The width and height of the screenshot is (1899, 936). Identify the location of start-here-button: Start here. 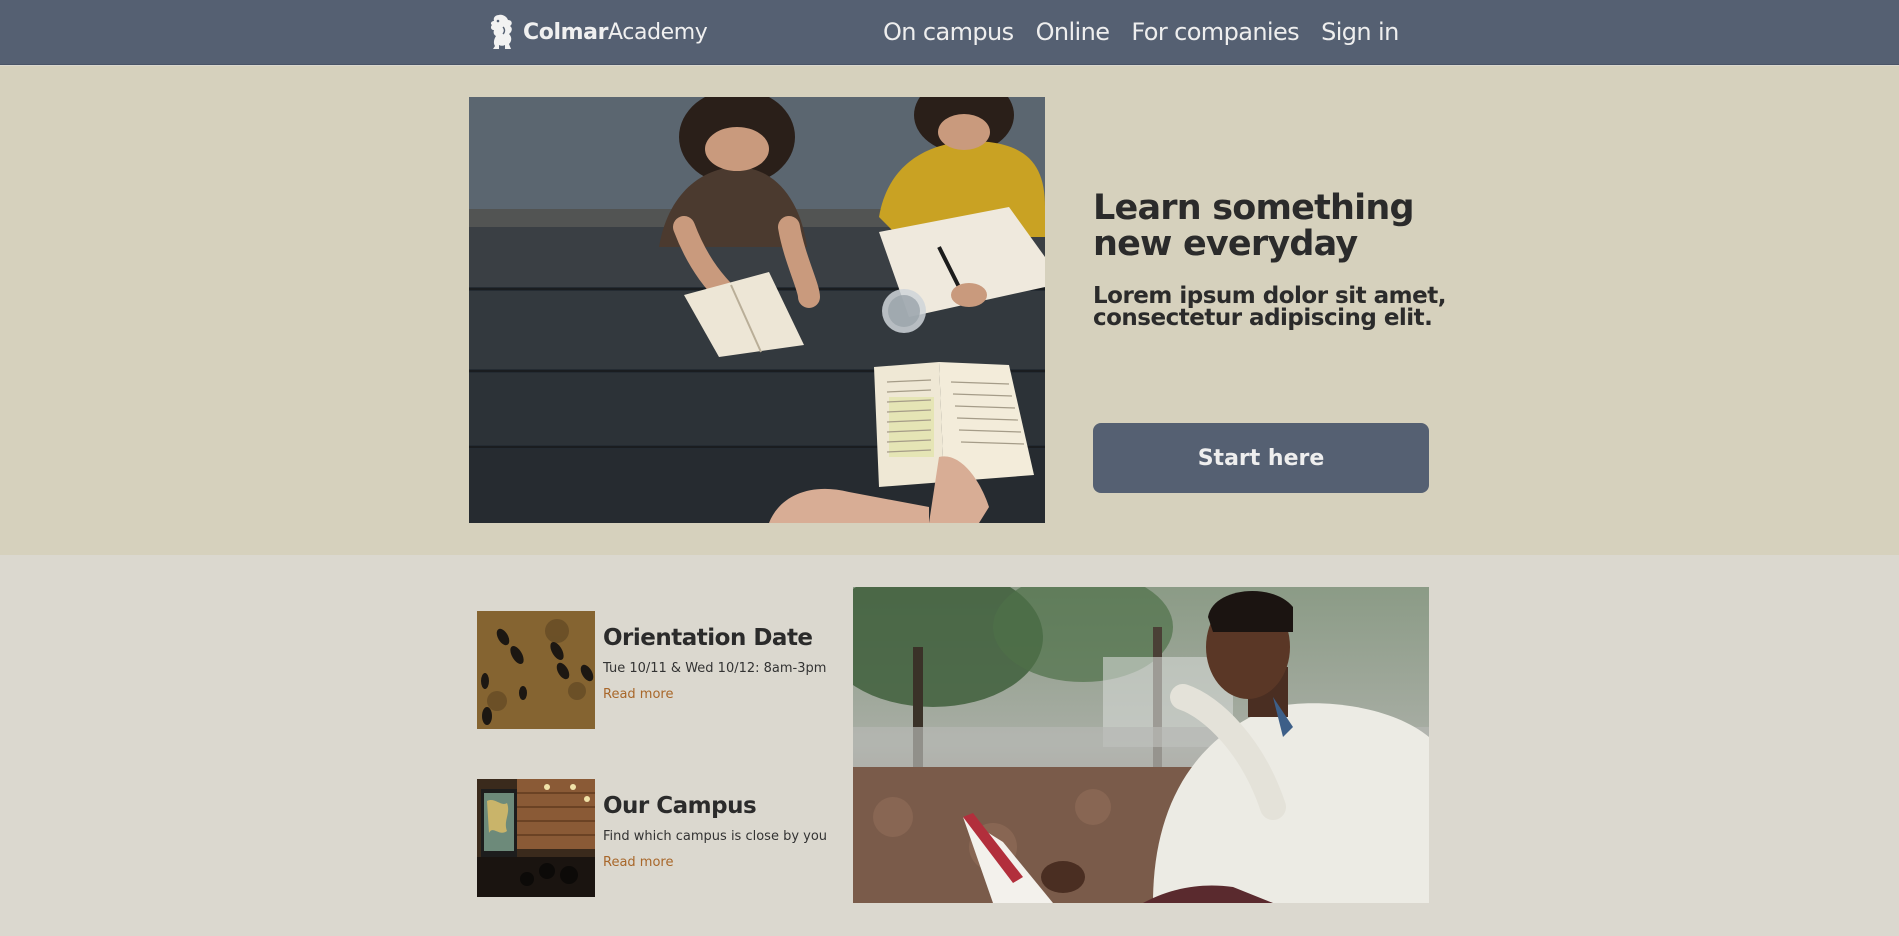
(1261, 458).